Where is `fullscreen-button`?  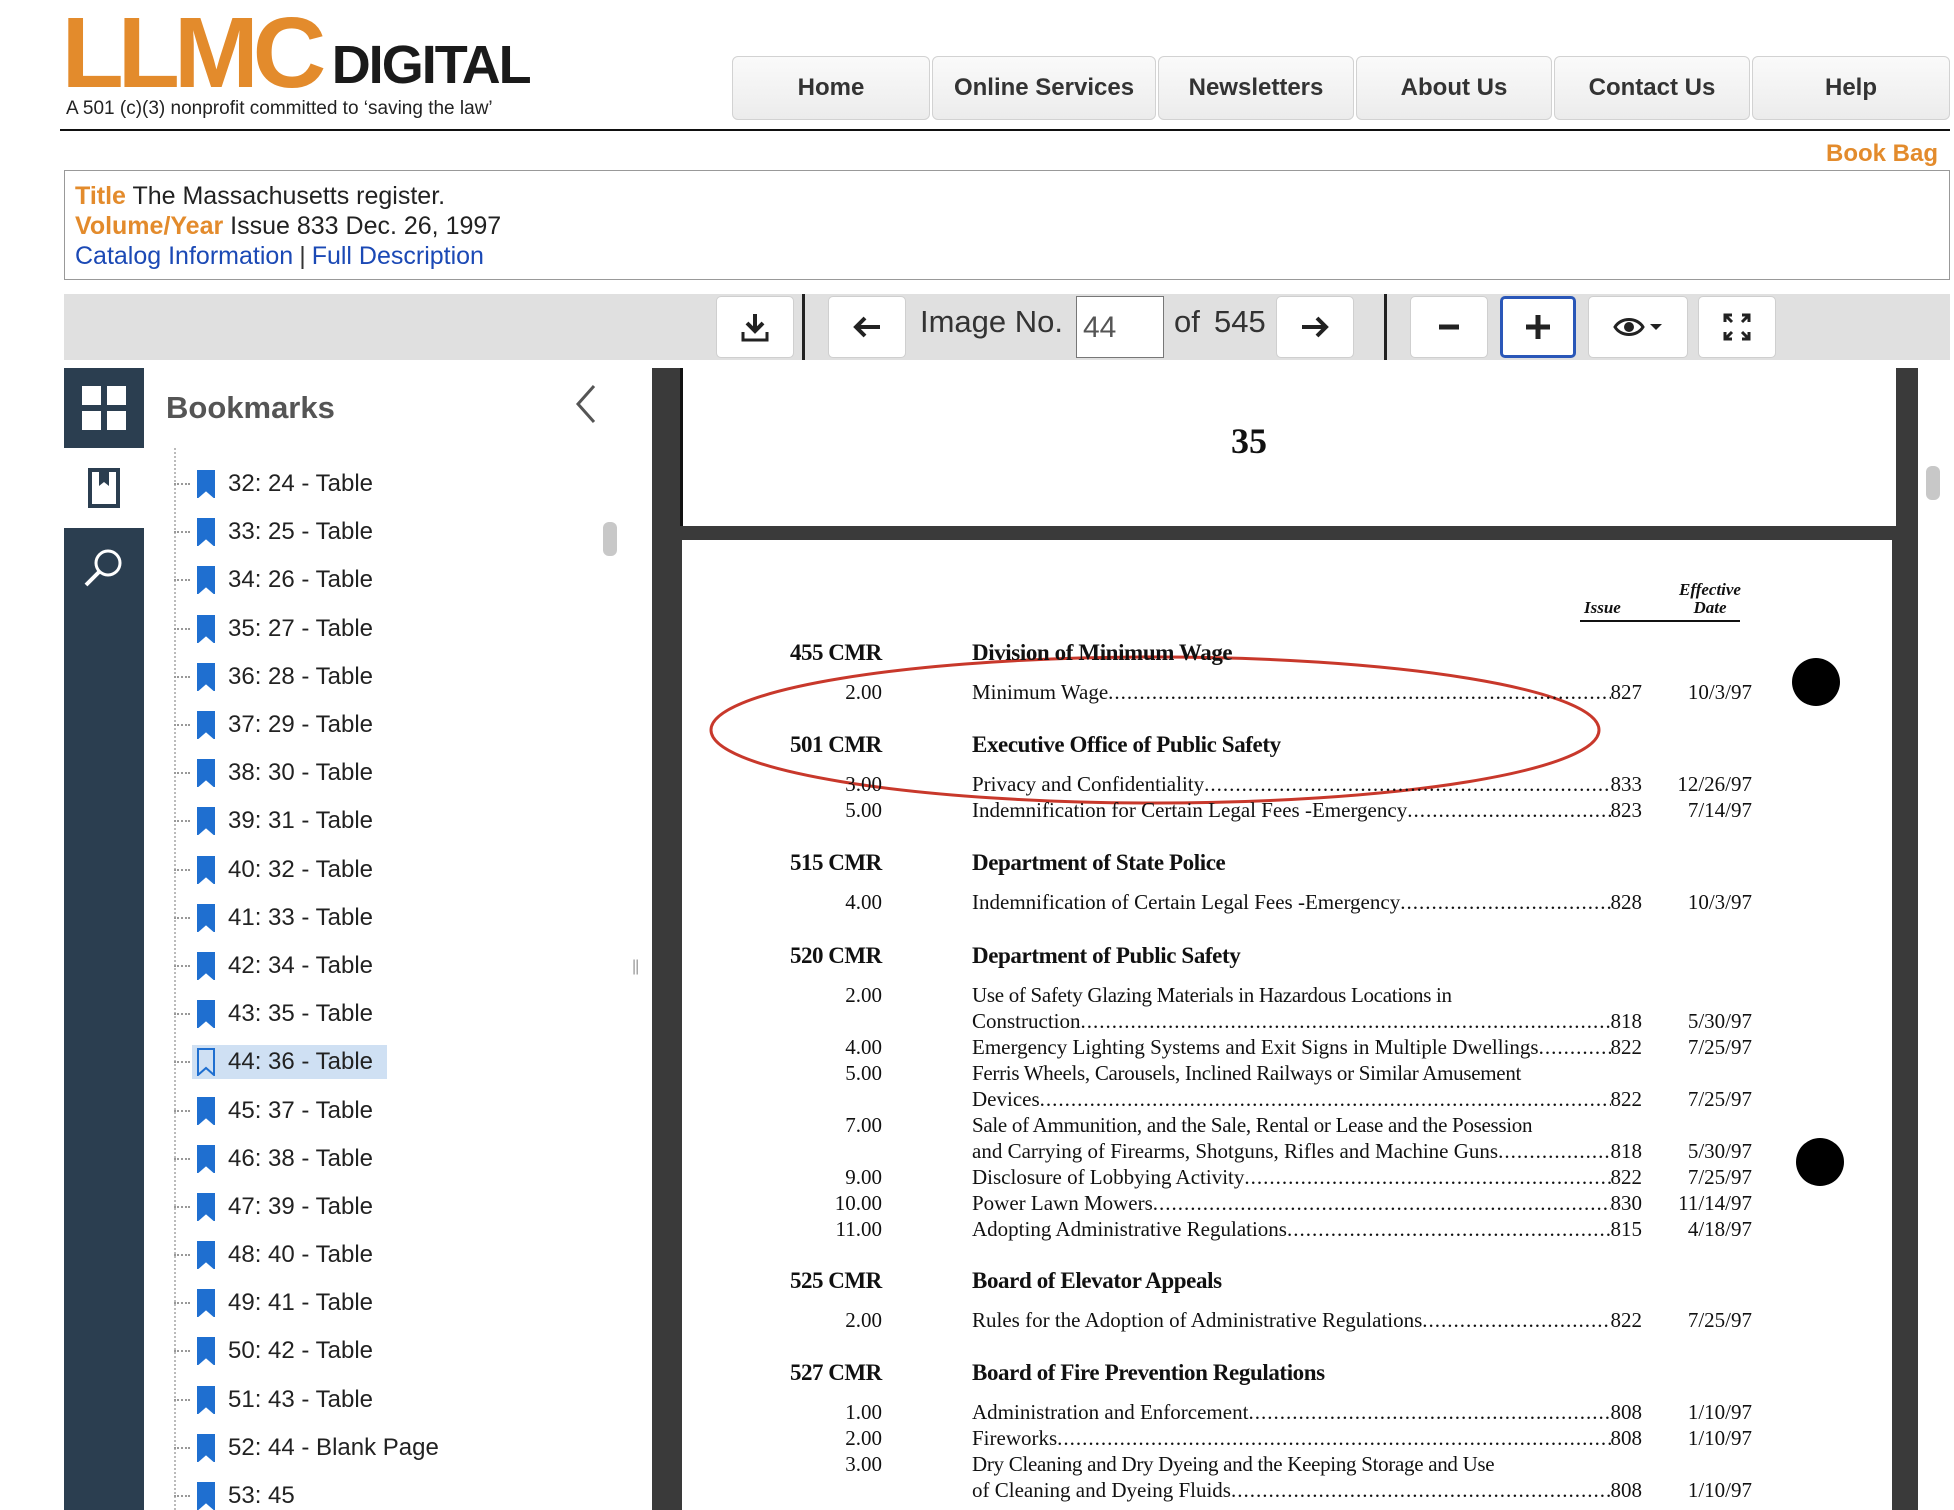
fullscreen-button is located at coordinates (1737, 327).